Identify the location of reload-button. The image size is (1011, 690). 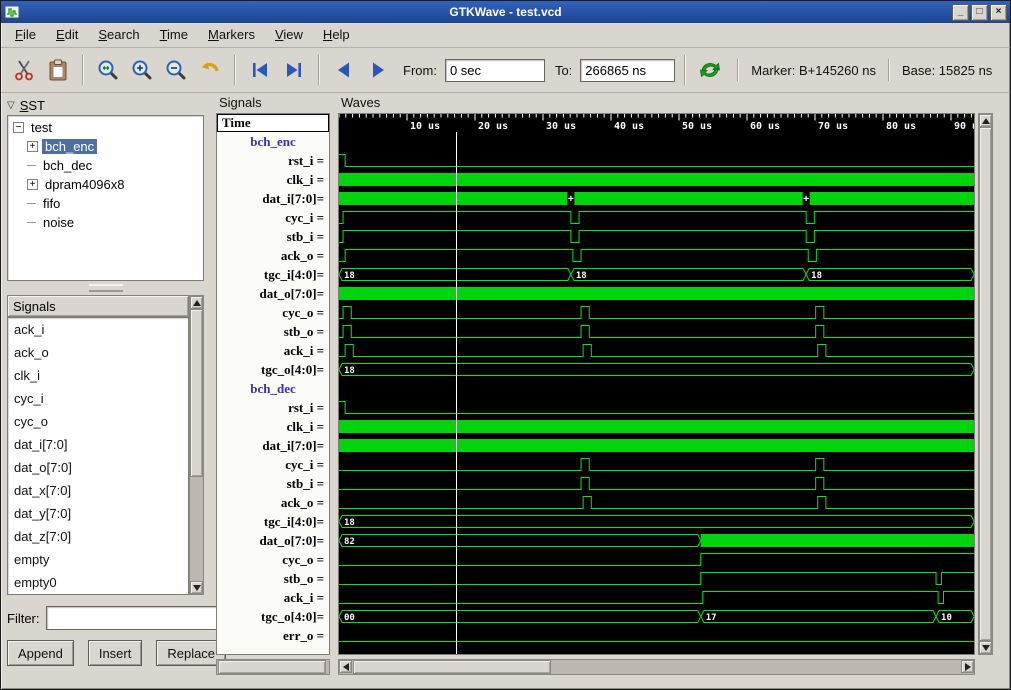
(710, 70).